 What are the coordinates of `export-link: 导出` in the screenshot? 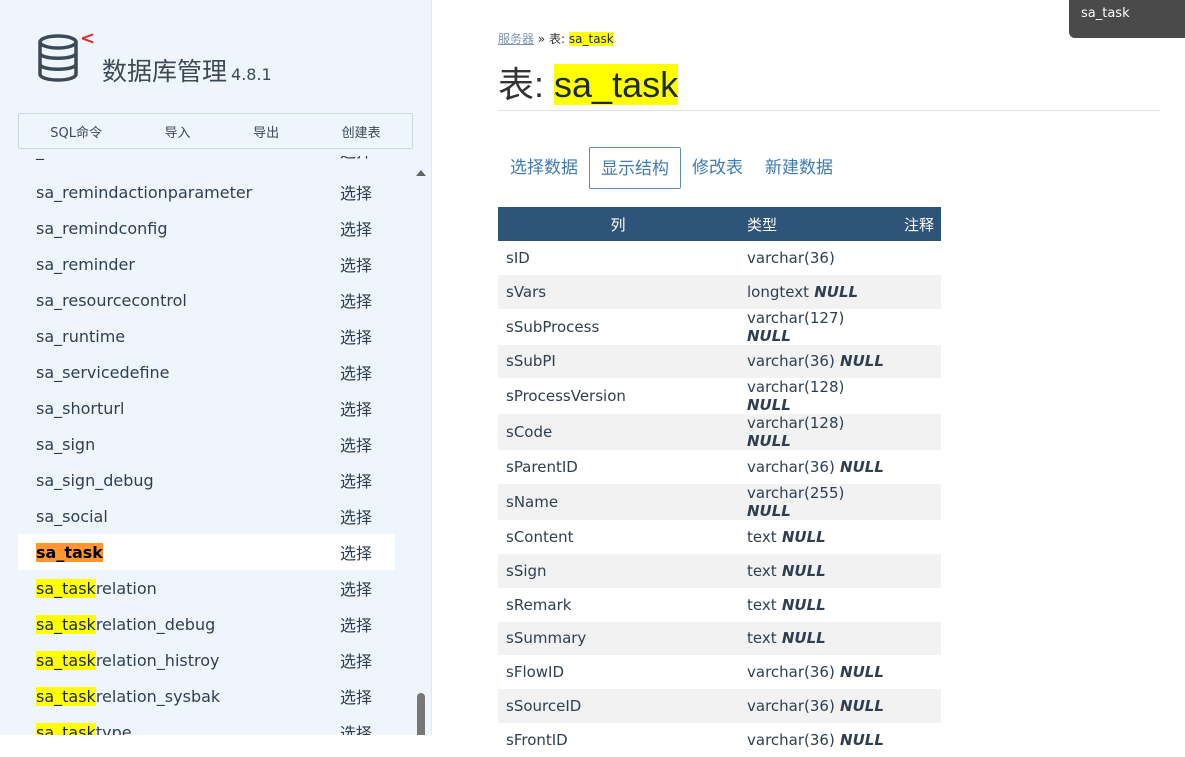 It's located at (266, 131).